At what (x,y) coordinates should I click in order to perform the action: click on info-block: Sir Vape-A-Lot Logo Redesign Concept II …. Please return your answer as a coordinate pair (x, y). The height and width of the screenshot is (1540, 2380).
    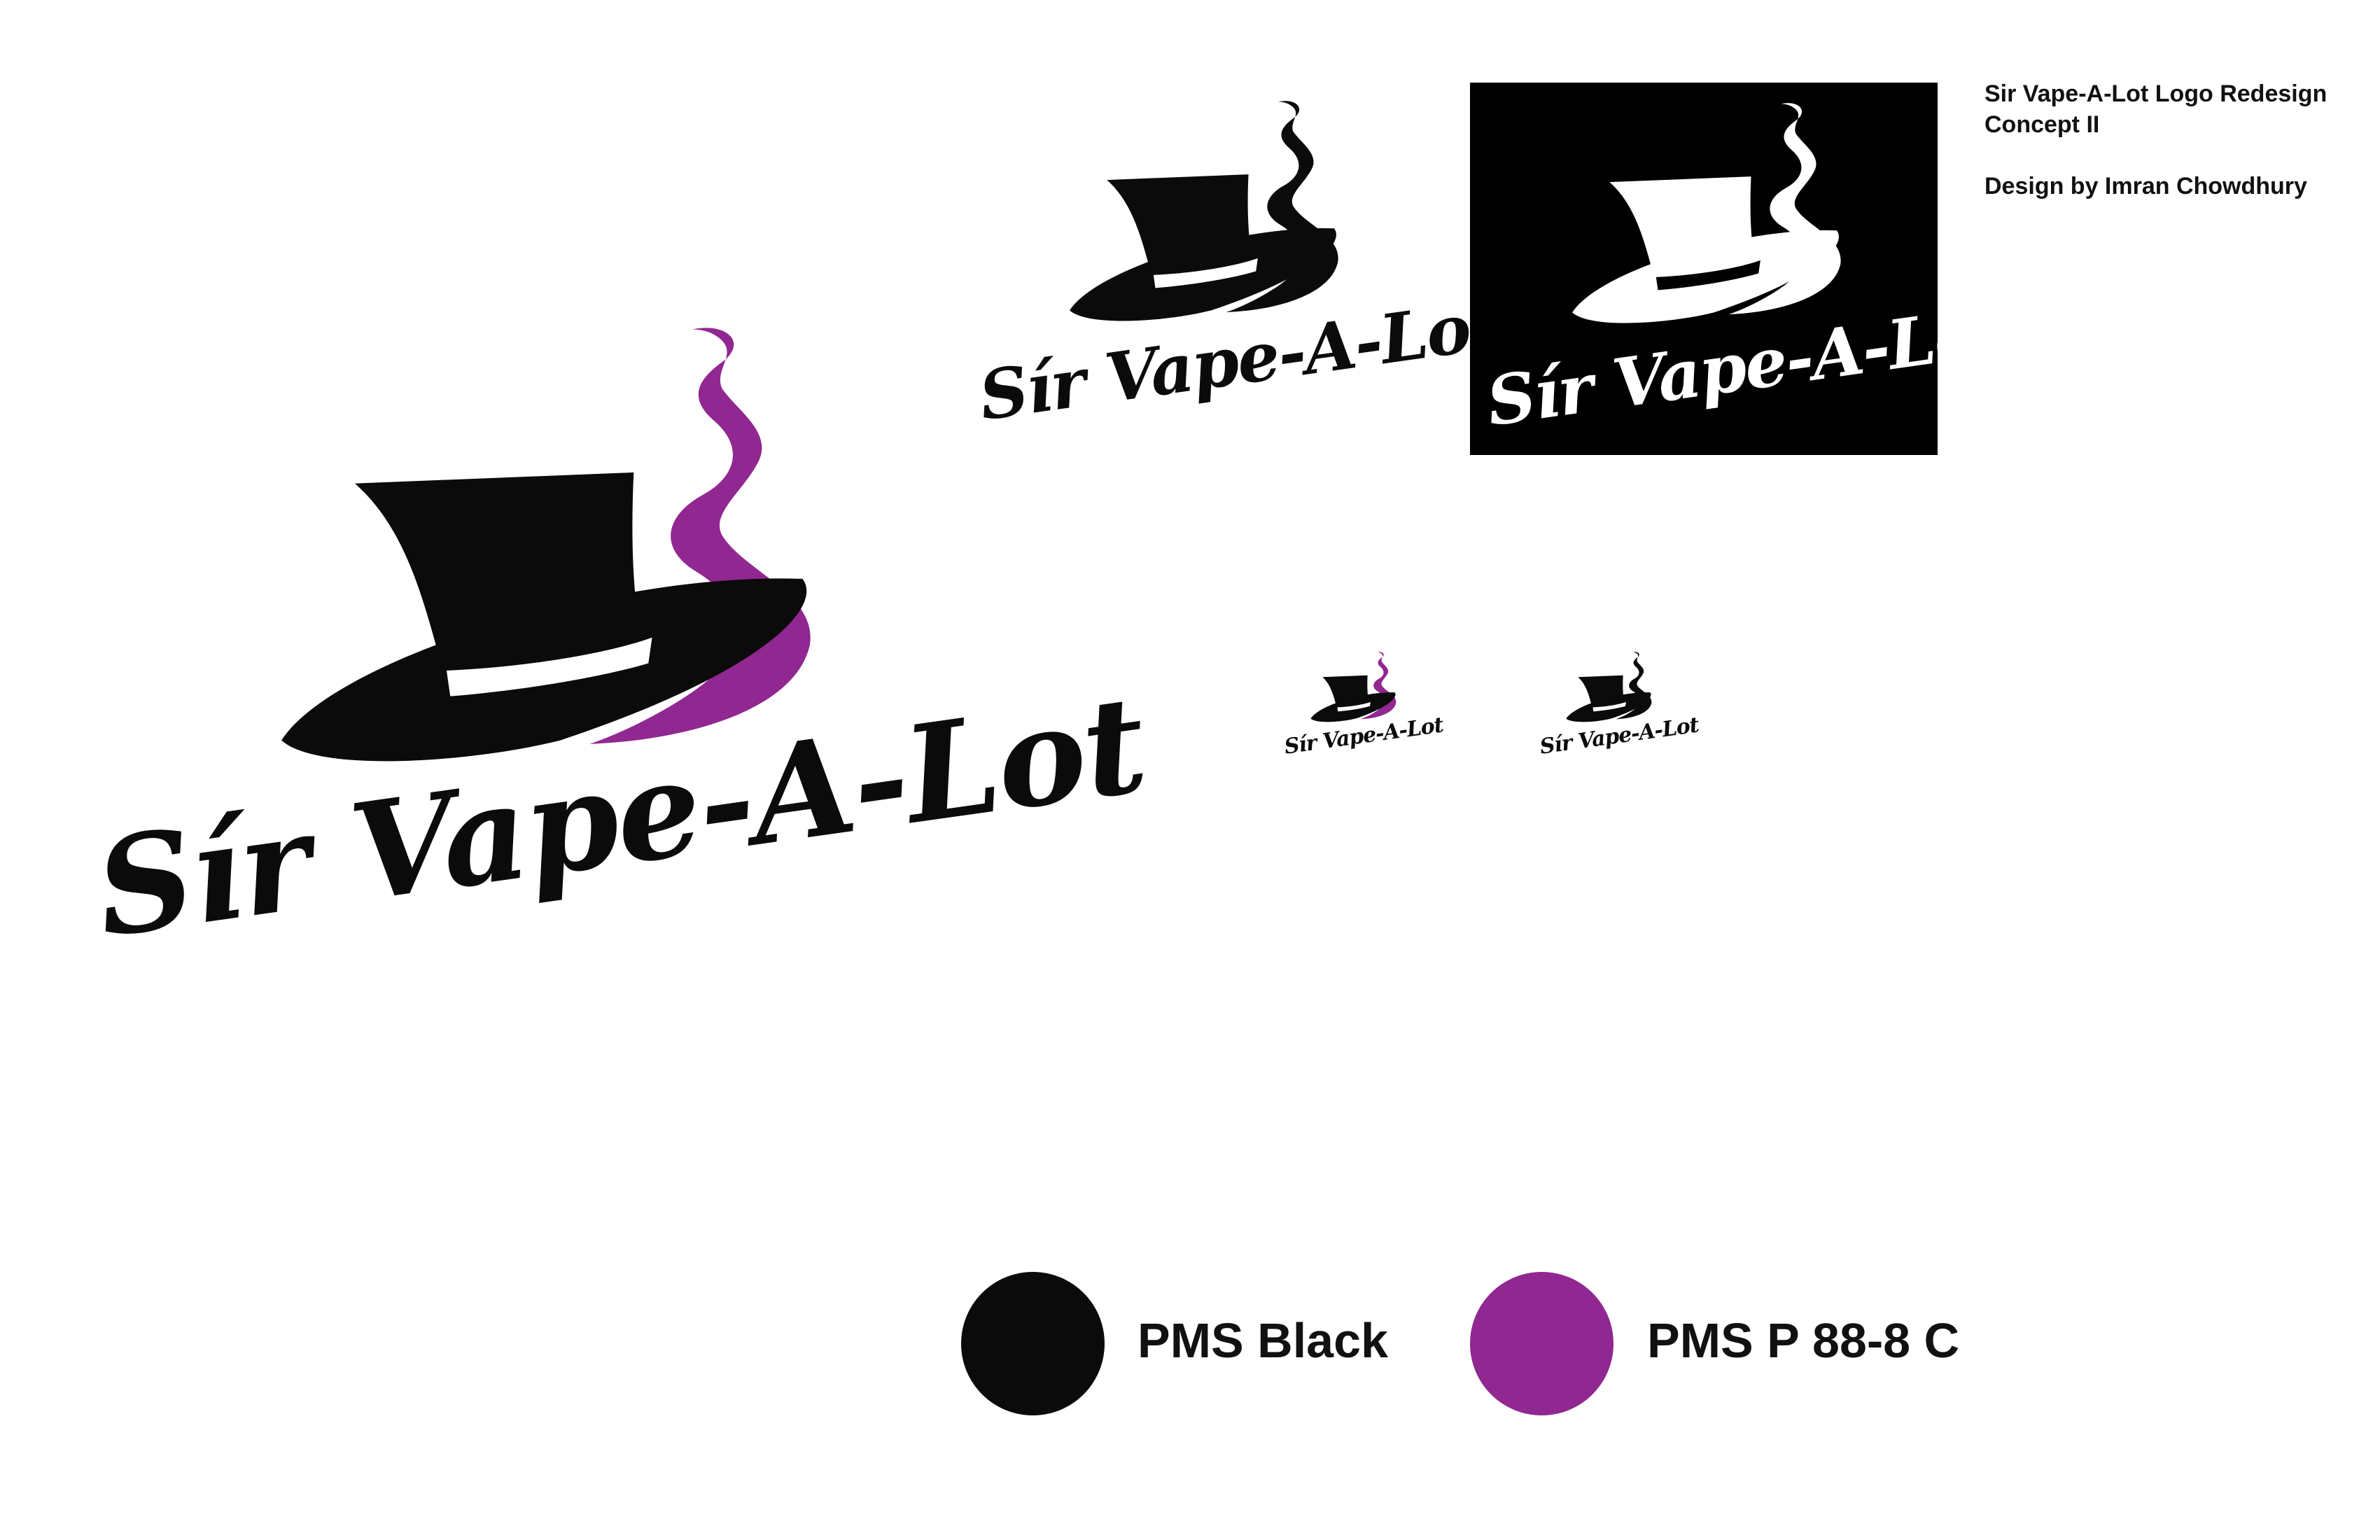
    Looking at the image, I should click on (2173, 140).